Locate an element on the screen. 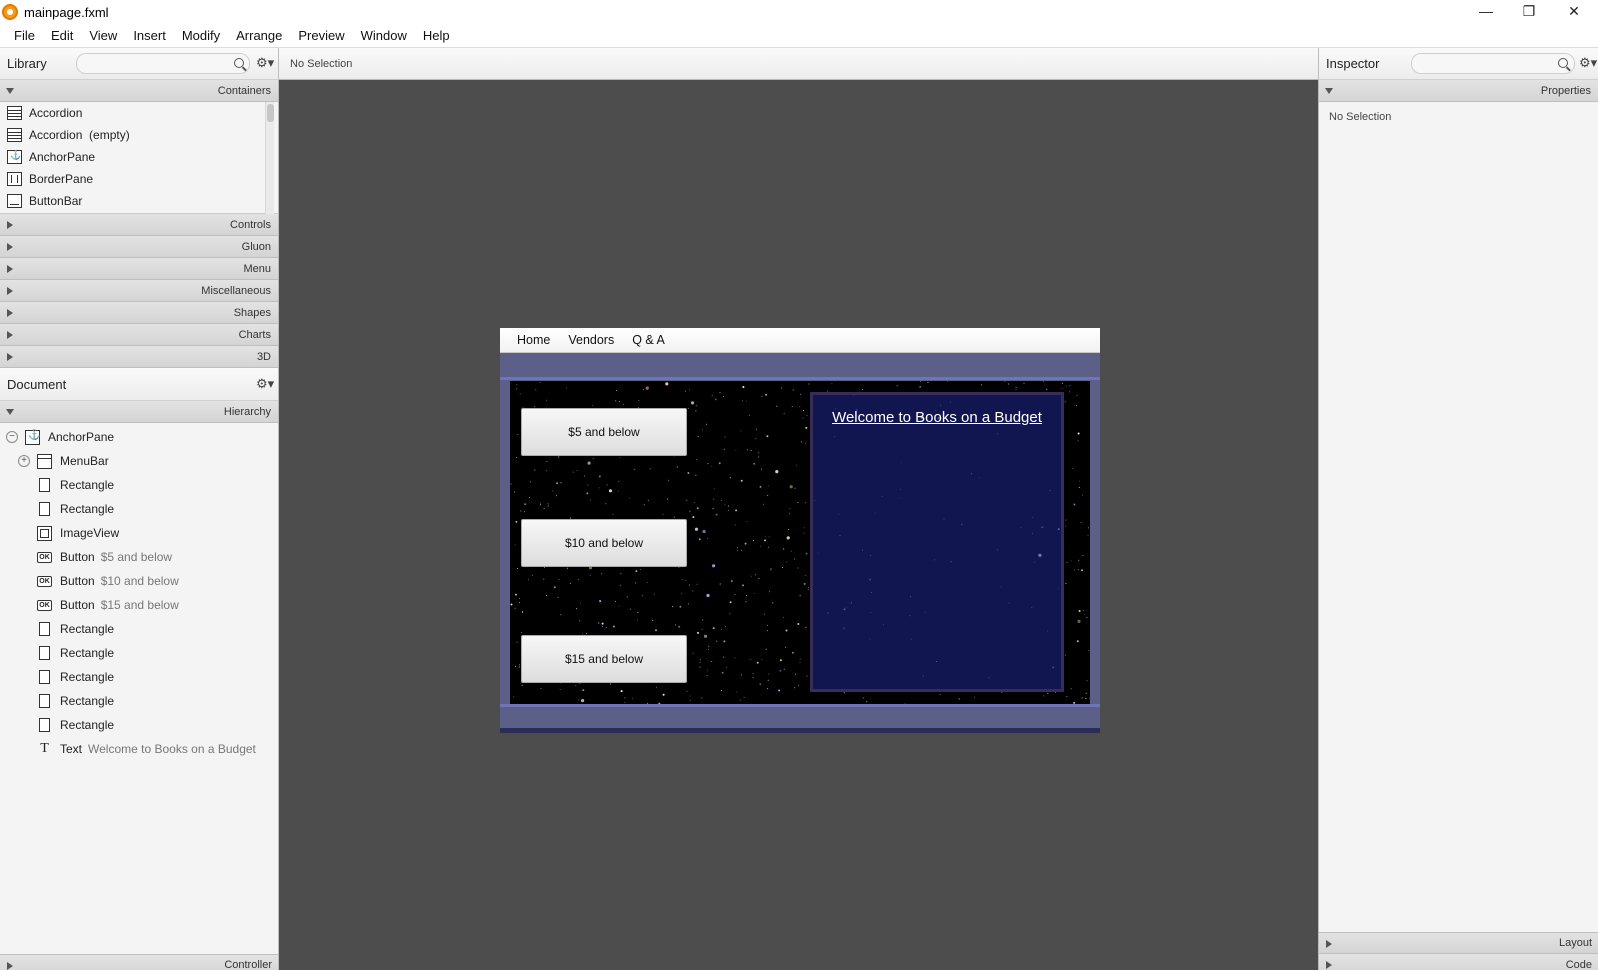 The width and height of the screenshot is (1598, 970). menu-edit: Edit is located at coordinates (62, 35).